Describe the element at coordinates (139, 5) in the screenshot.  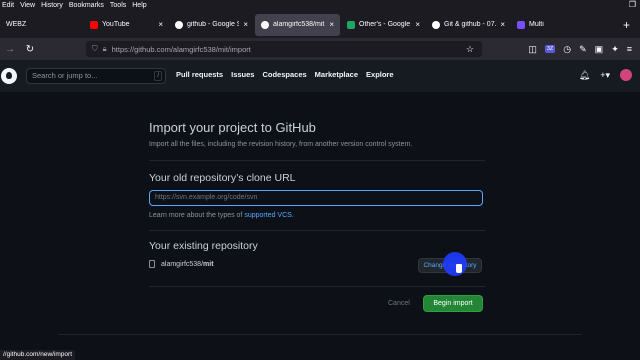
I see `menu-help: Help` at that location.